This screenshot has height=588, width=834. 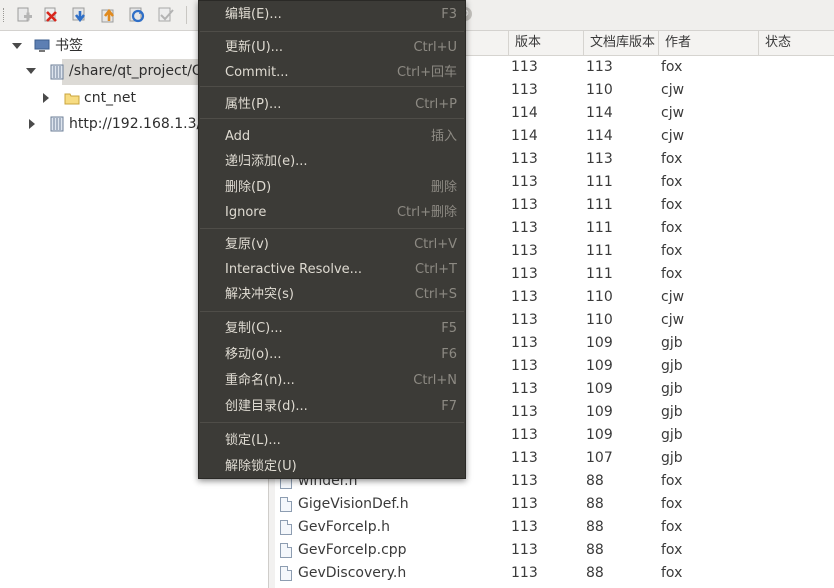 I want to click on column-header-author: 作者, so click(x=710, y=43).